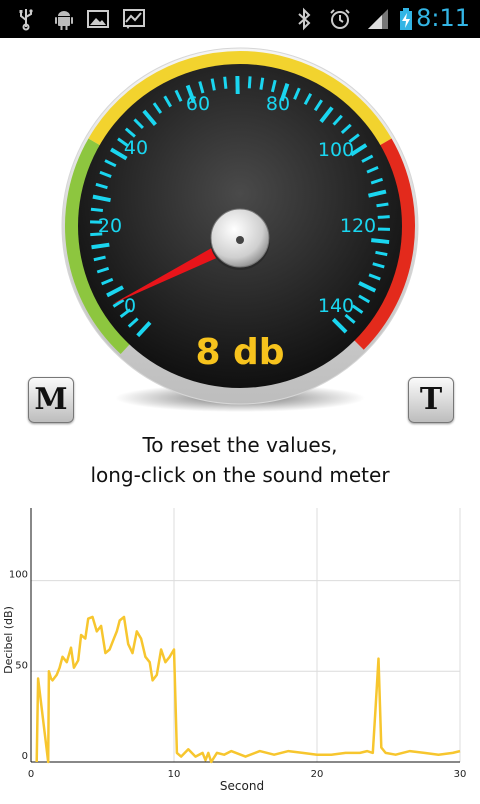  I want to click on reset-hint-line-2: long-click on the sound meter, so click(240, 475).